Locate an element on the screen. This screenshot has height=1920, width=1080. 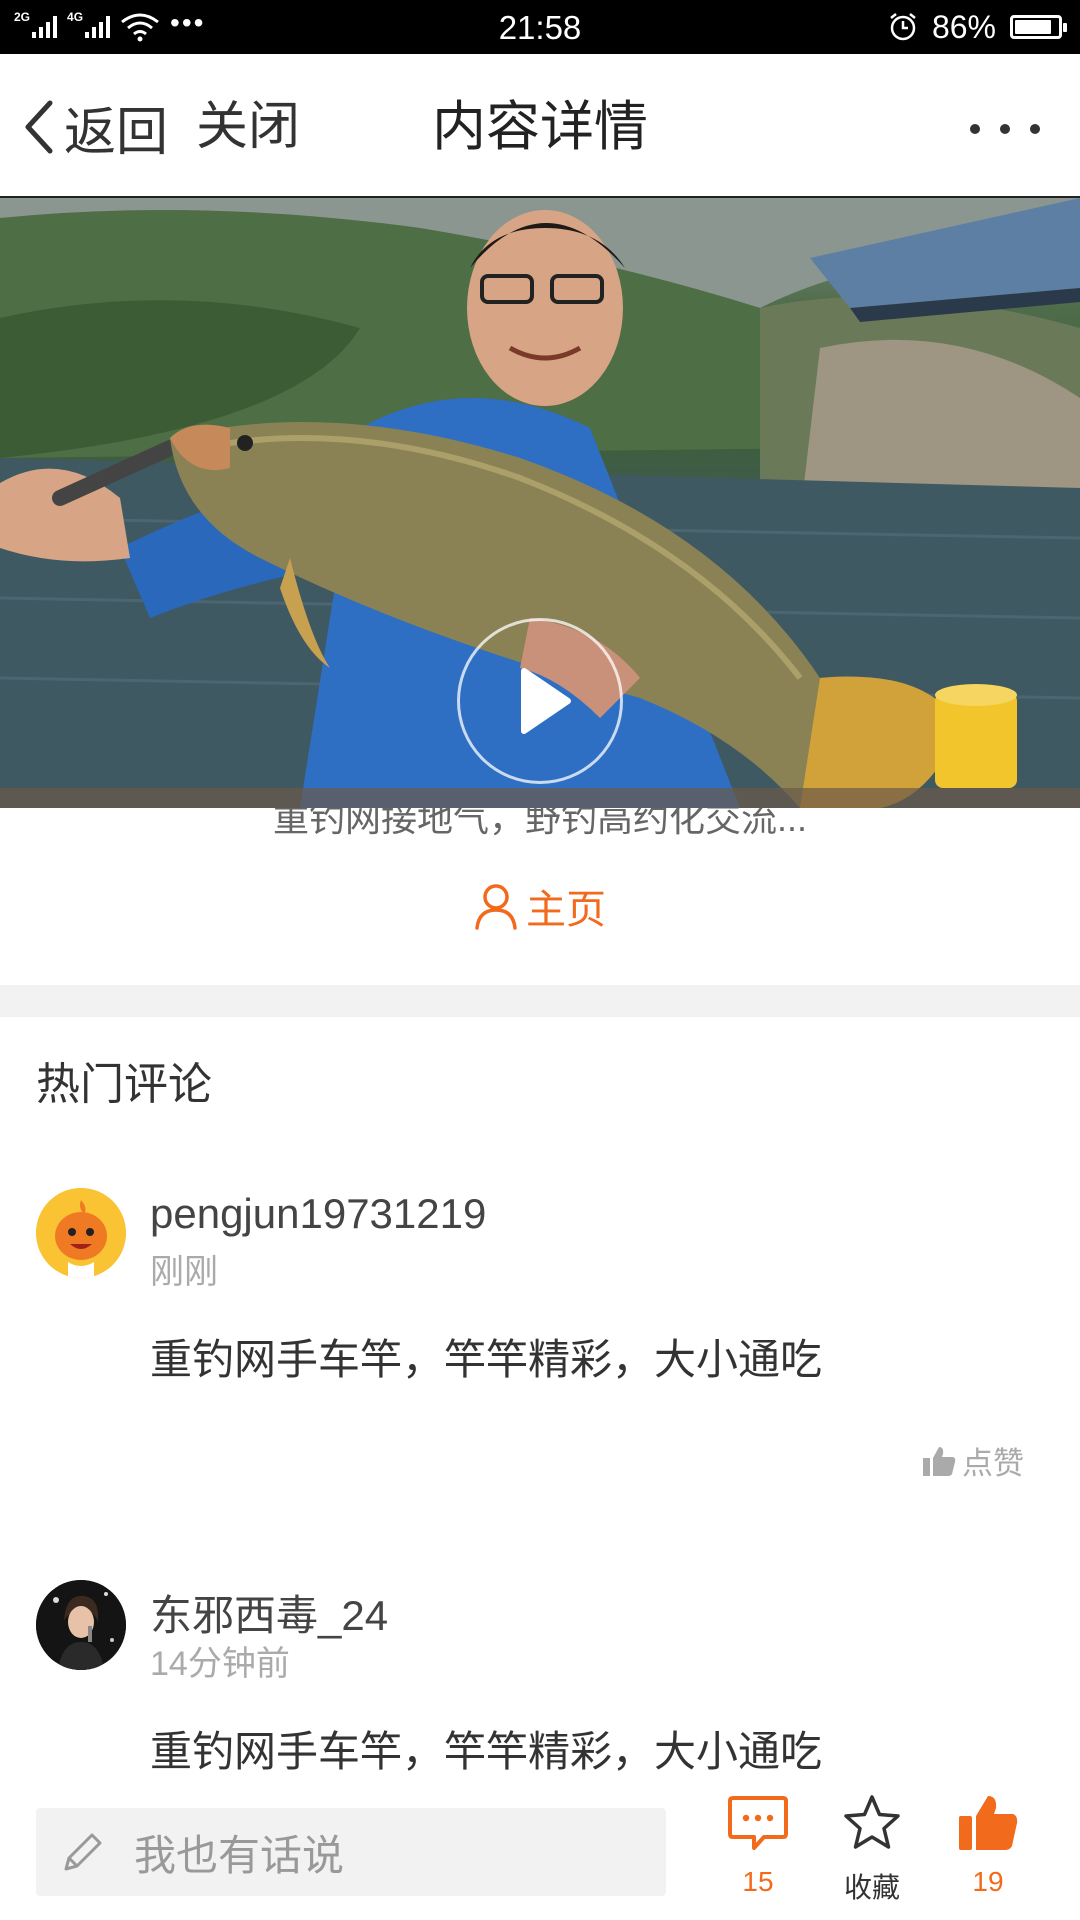
user-photo-avatar is located at coordinates (81, 1625).